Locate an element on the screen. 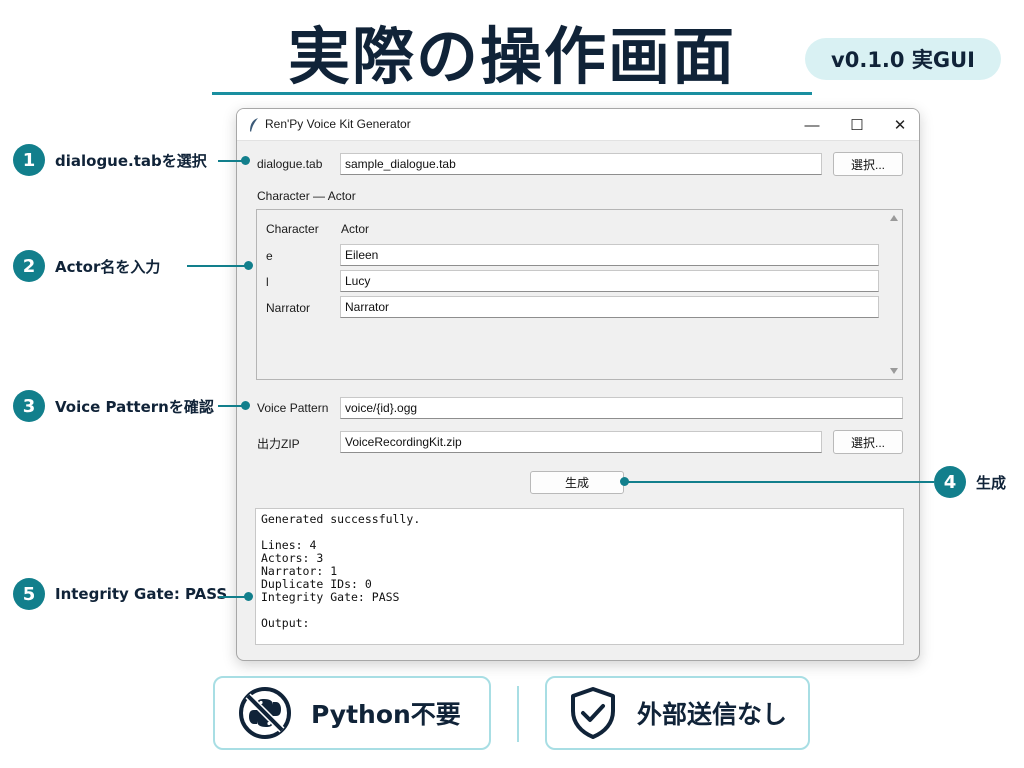  callout-2-dot is located at coordinates (248, 265).